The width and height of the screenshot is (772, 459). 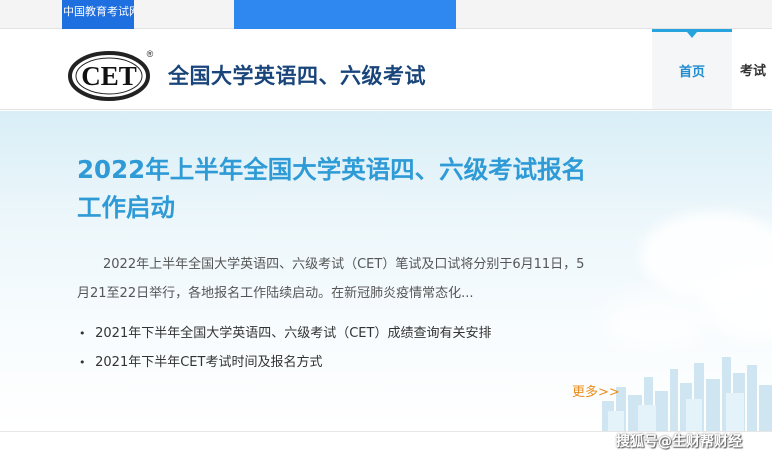 What do you see at coordinates (209, 362) in the screenshot?
I see `news-item-title: 2021年下半年CET考试时间及报名方式` at bounding box center [209, 362].